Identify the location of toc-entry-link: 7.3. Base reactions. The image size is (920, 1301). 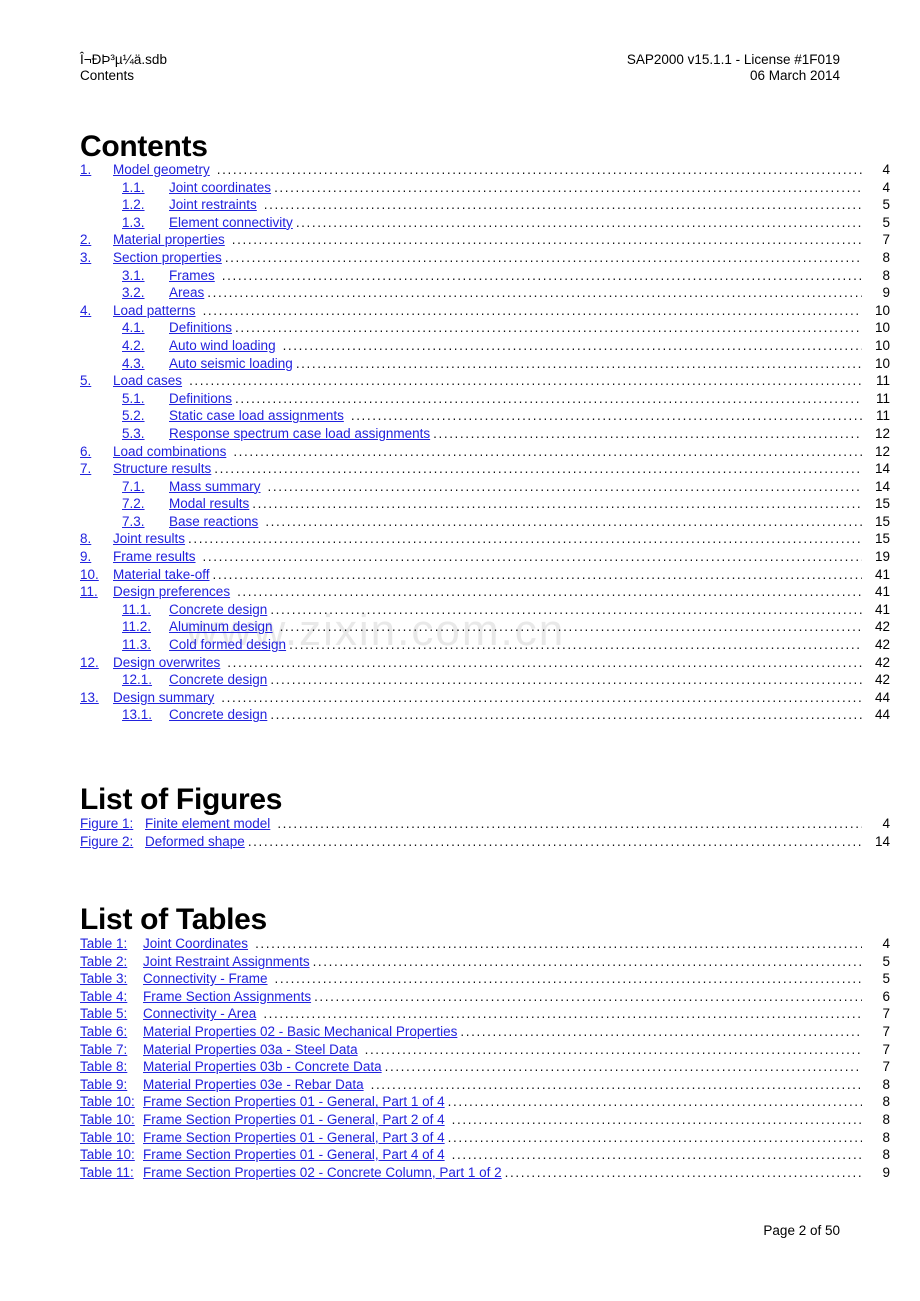
(190, 522).